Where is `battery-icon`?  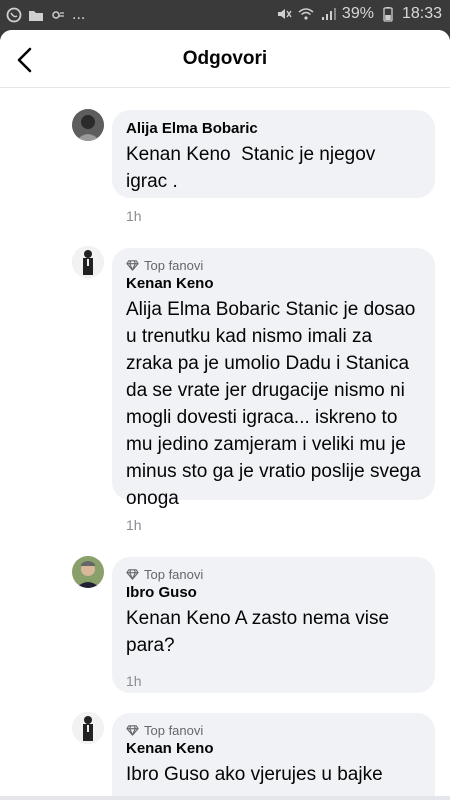
battery-icon is located at coordinates (388, 14).